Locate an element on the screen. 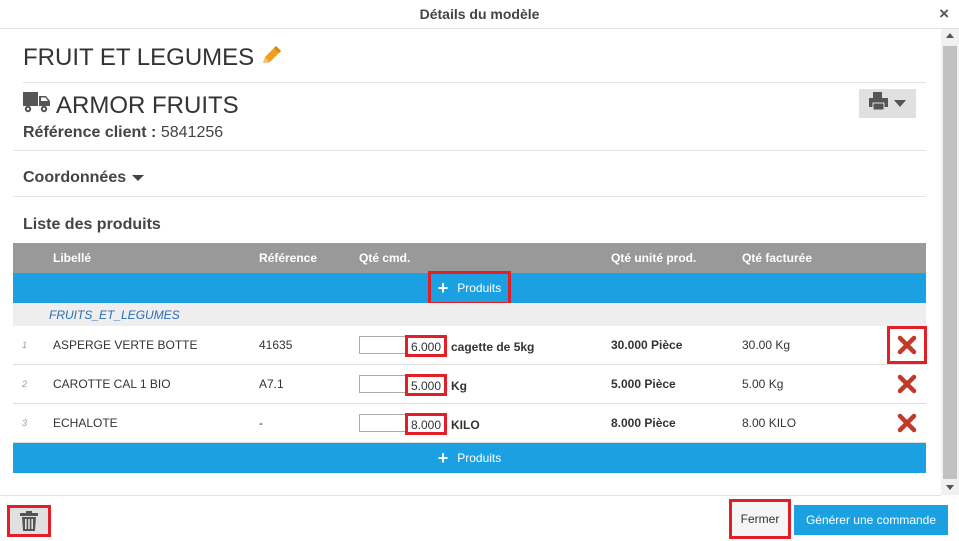  vertical-scrollbar is located at coordinates (950, 262).